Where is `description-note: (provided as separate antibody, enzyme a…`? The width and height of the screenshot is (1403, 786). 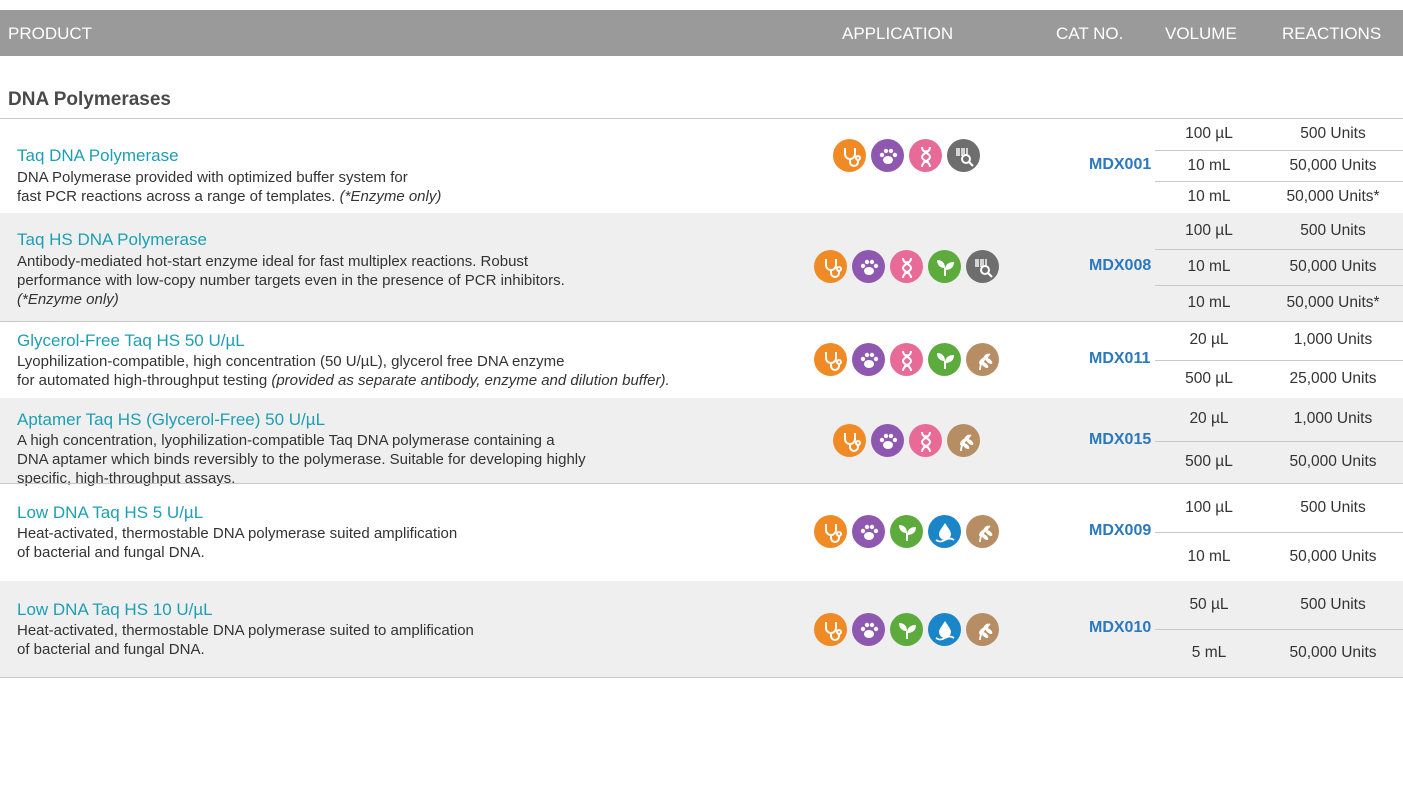
description-note: (provided as separate antibody, enzyme a… is located at coordinates (470, 380).